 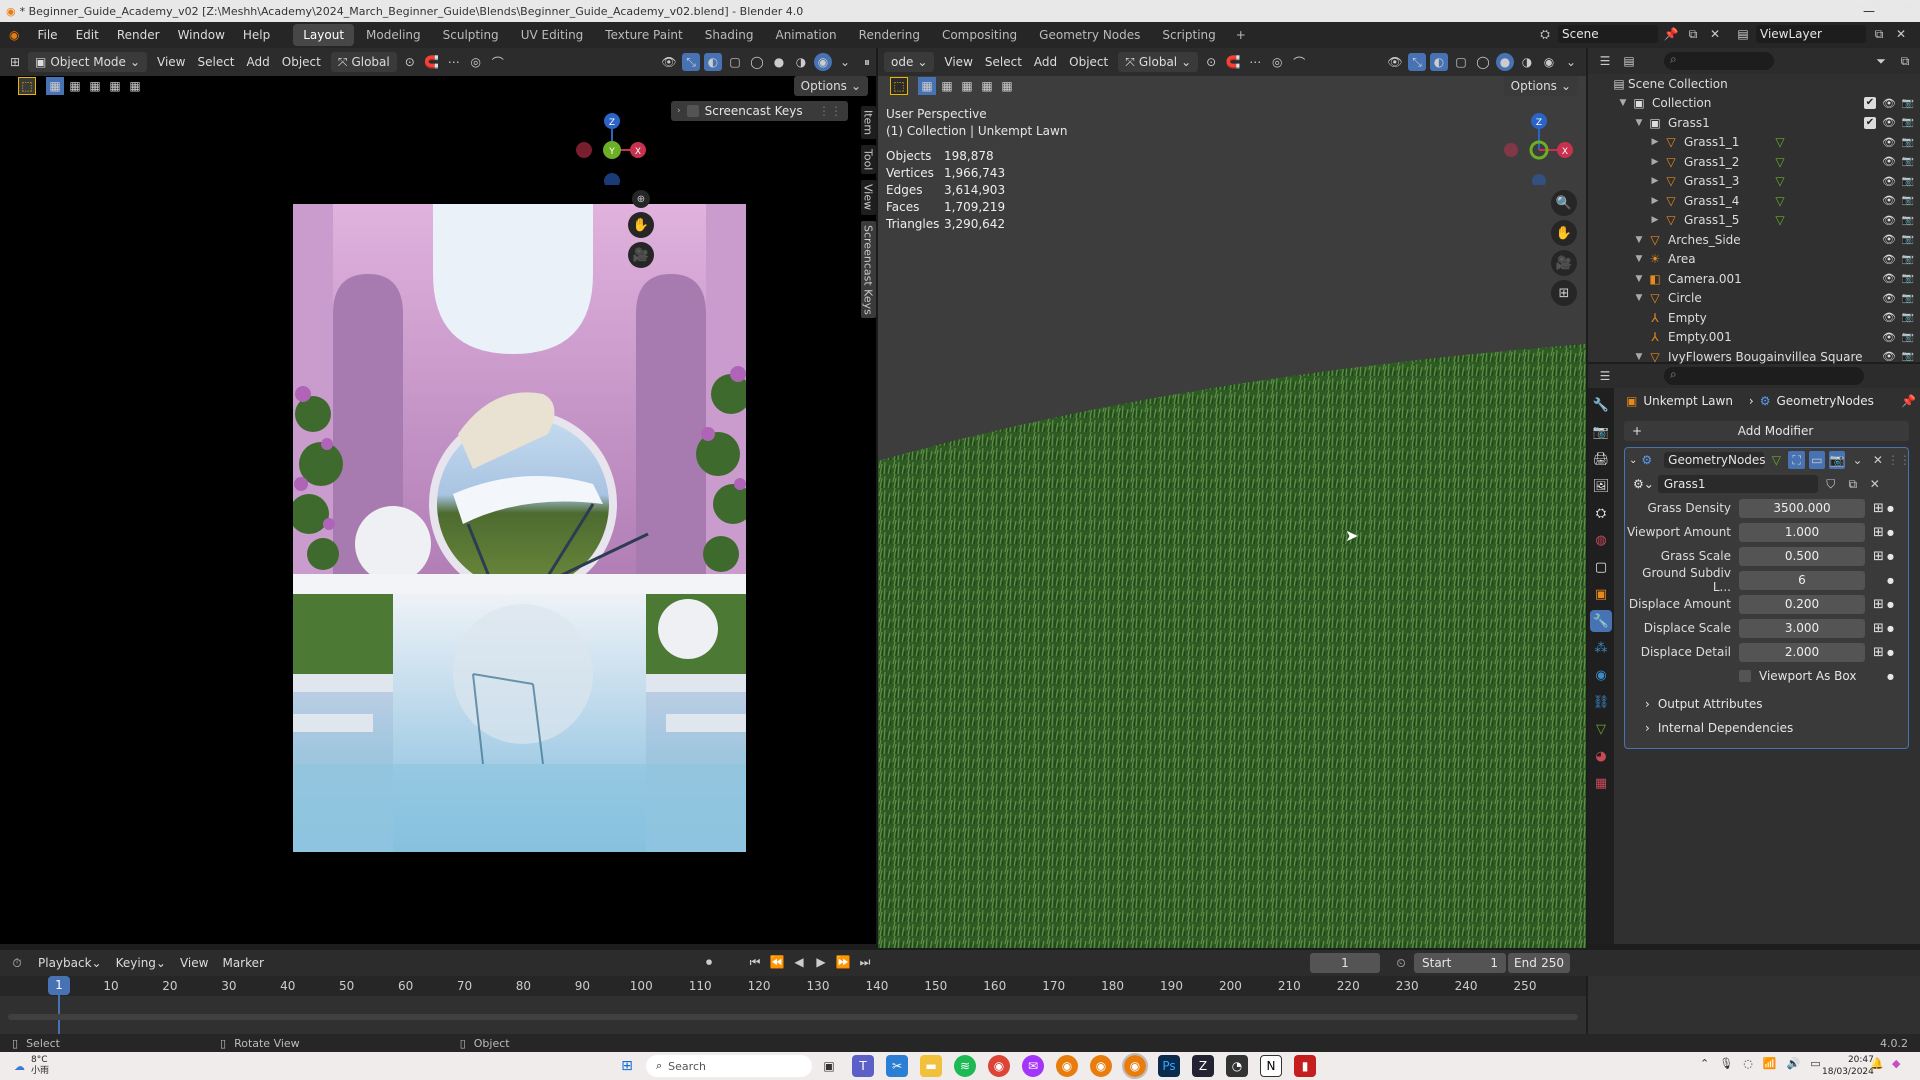 I want to click on menu-file: File, so click(x=47, y=35).